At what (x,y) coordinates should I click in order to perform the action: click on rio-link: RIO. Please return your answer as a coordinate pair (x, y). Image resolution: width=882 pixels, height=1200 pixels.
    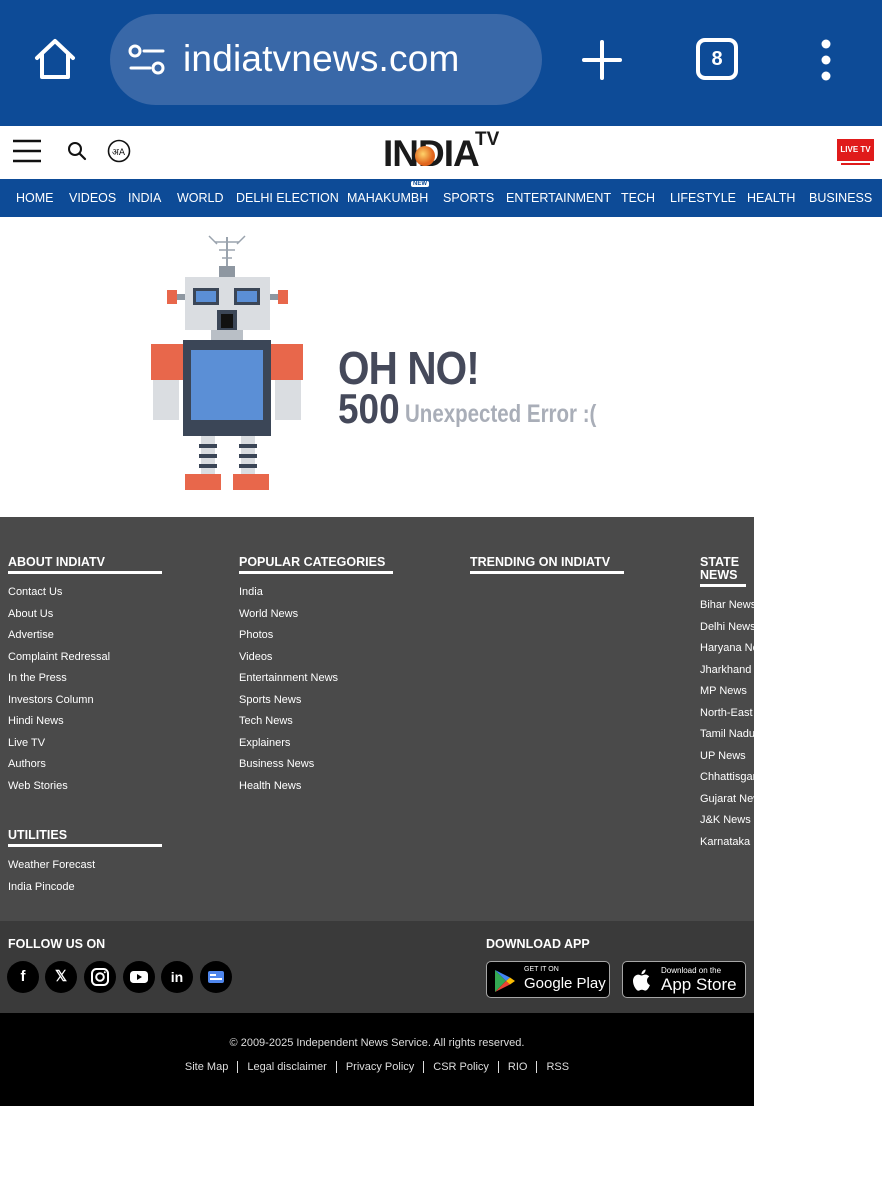
    Looking at the image, I should click on (518, 1067).